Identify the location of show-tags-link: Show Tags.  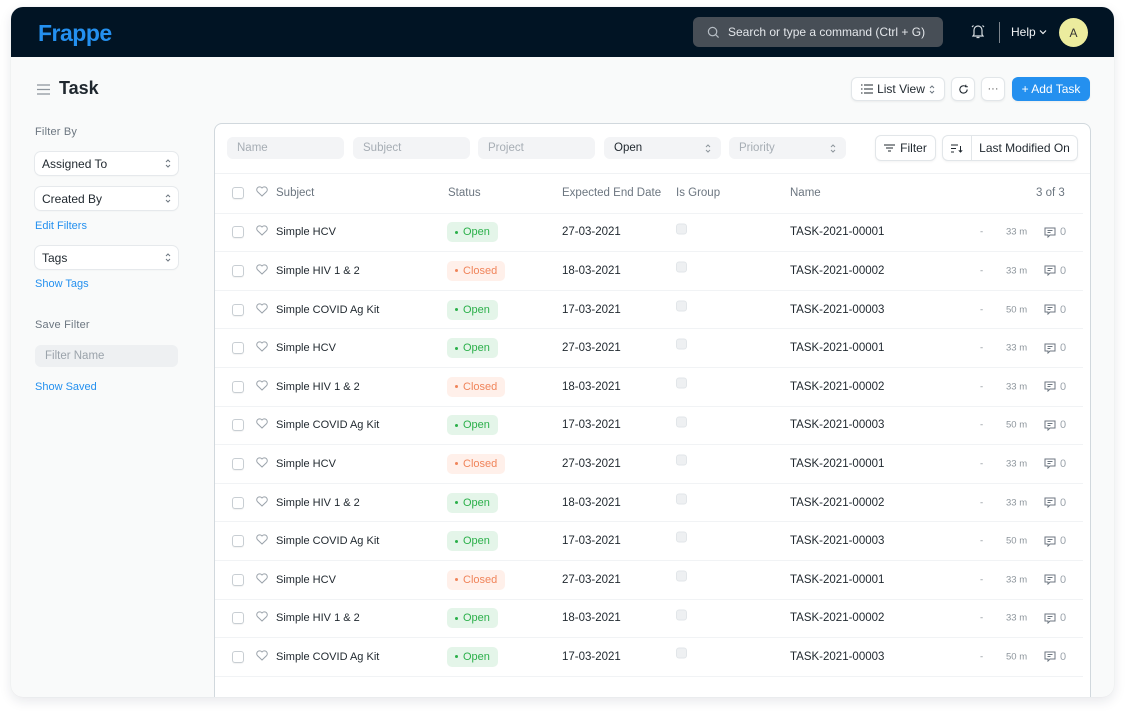
(62, 284).